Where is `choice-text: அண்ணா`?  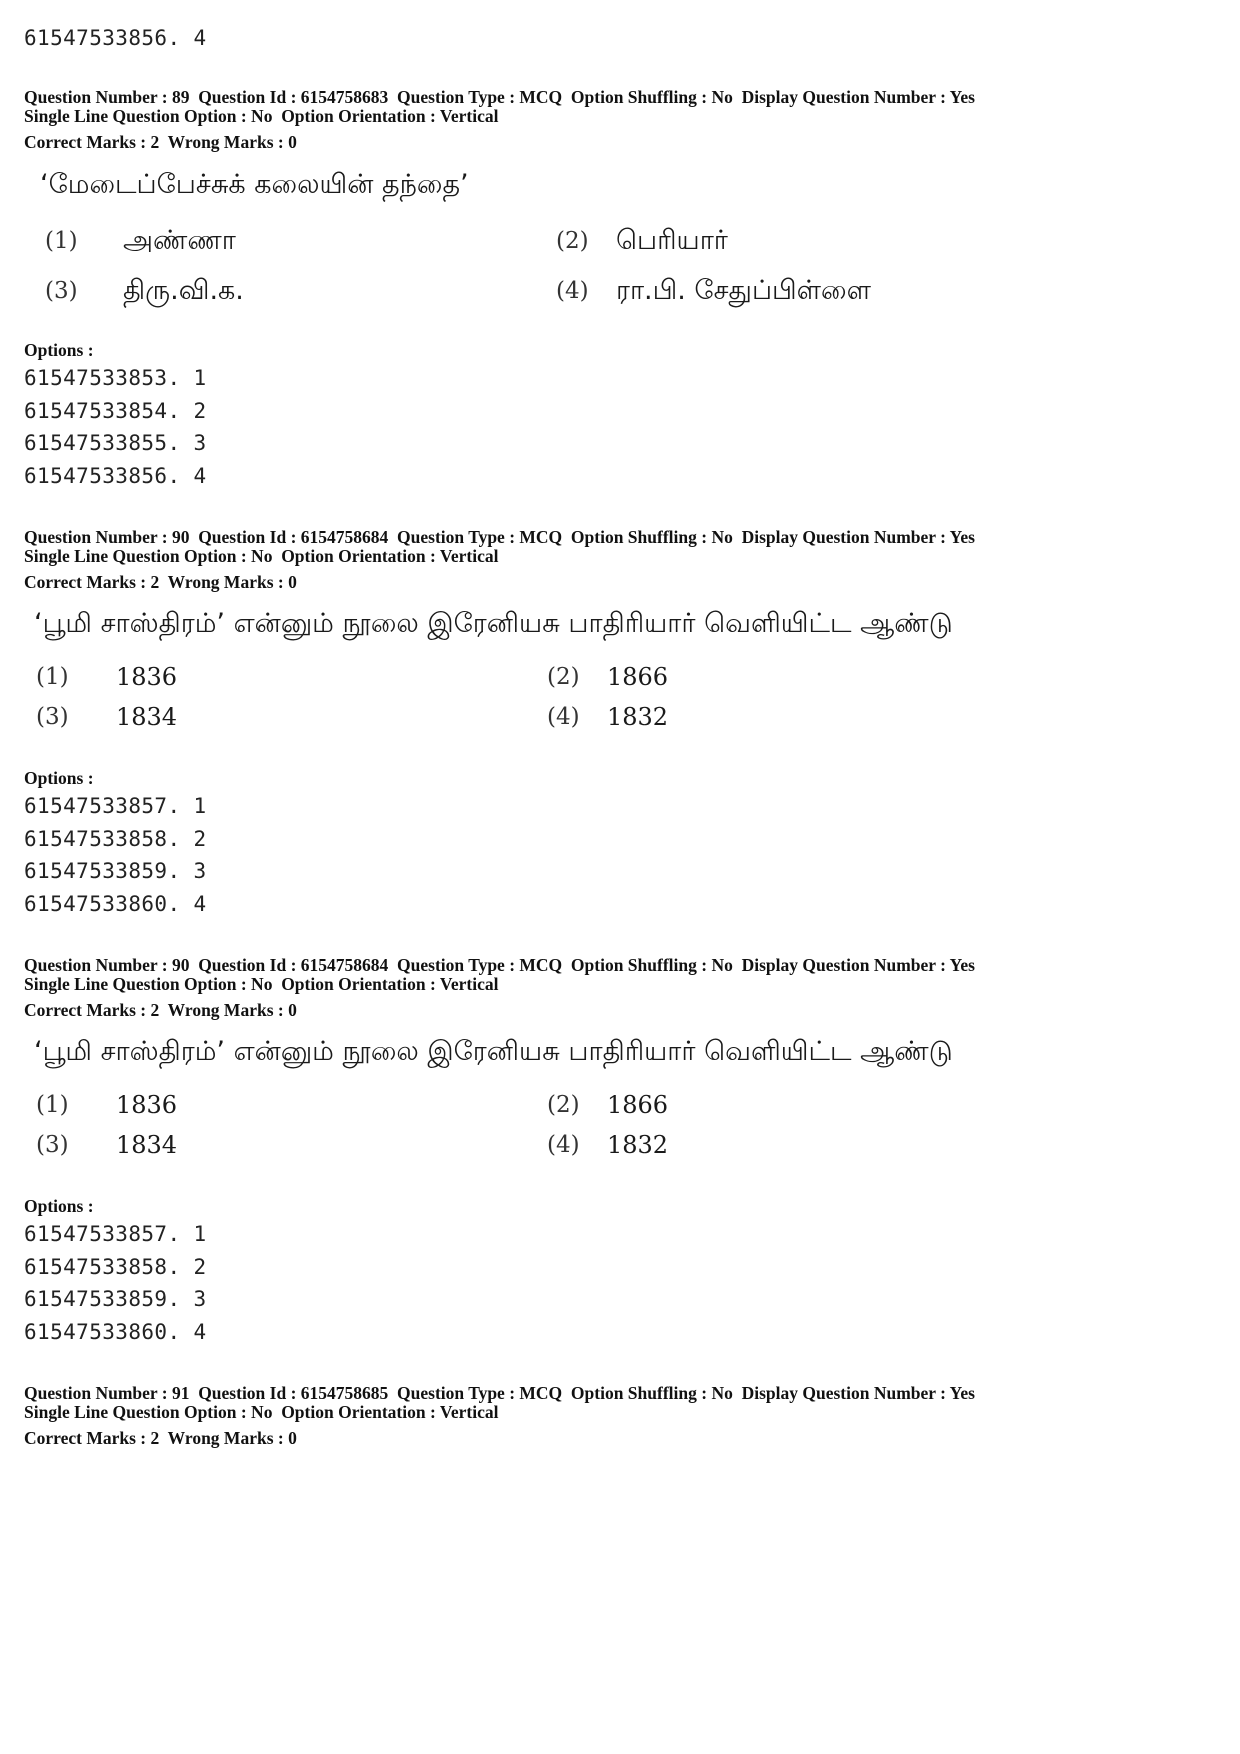
choice-text: அண்ணா is located at coordinates (179, 240).